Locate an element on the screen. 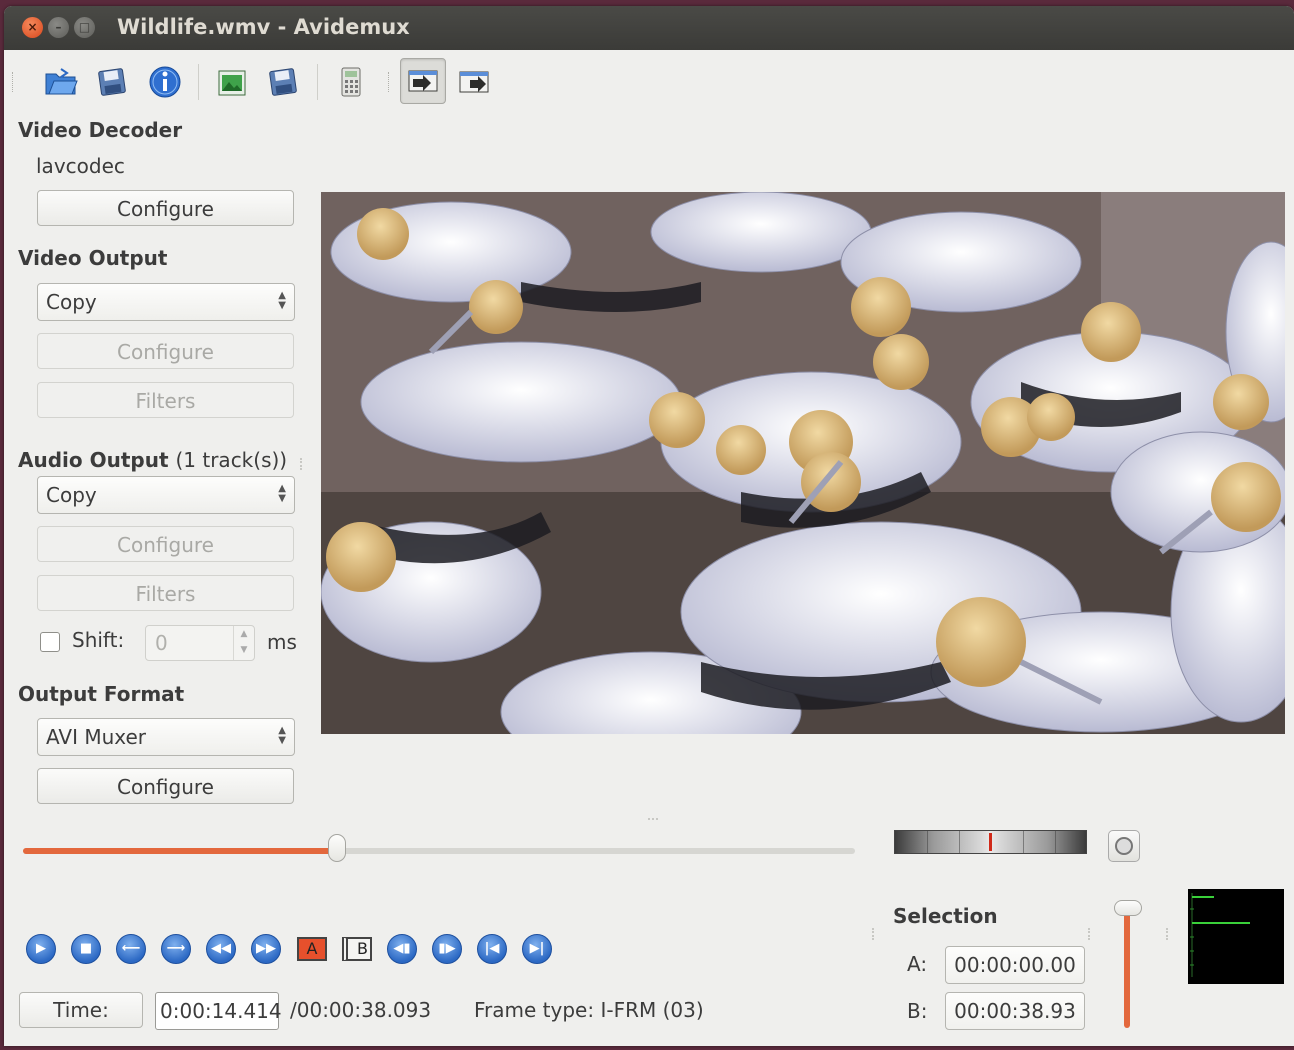 The image size is (1294, 1050). selection-a-field: 00:00:00.00 is located at coordinates (1015, 965).